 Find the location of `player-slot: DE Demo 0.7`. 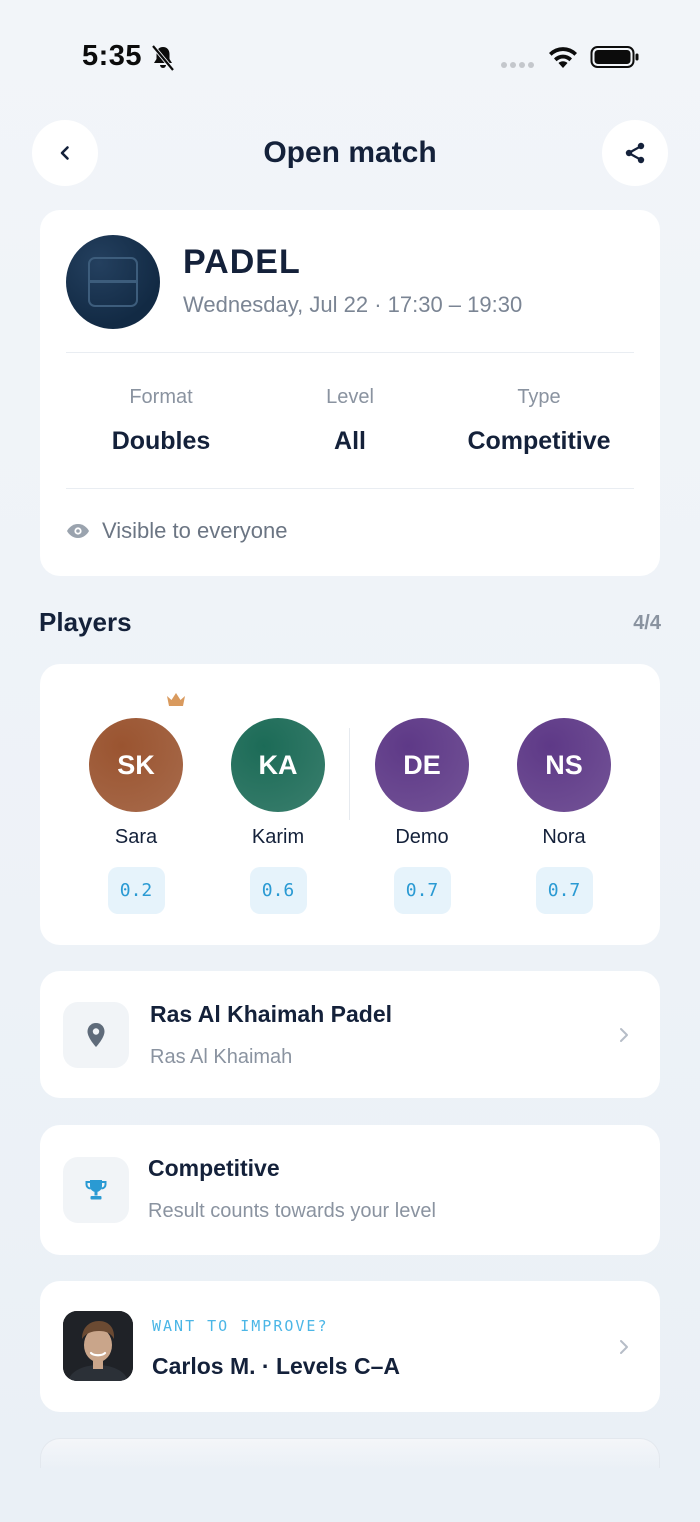

player-slot: DE Demo 0.7 is located at coordinates (422, 816).